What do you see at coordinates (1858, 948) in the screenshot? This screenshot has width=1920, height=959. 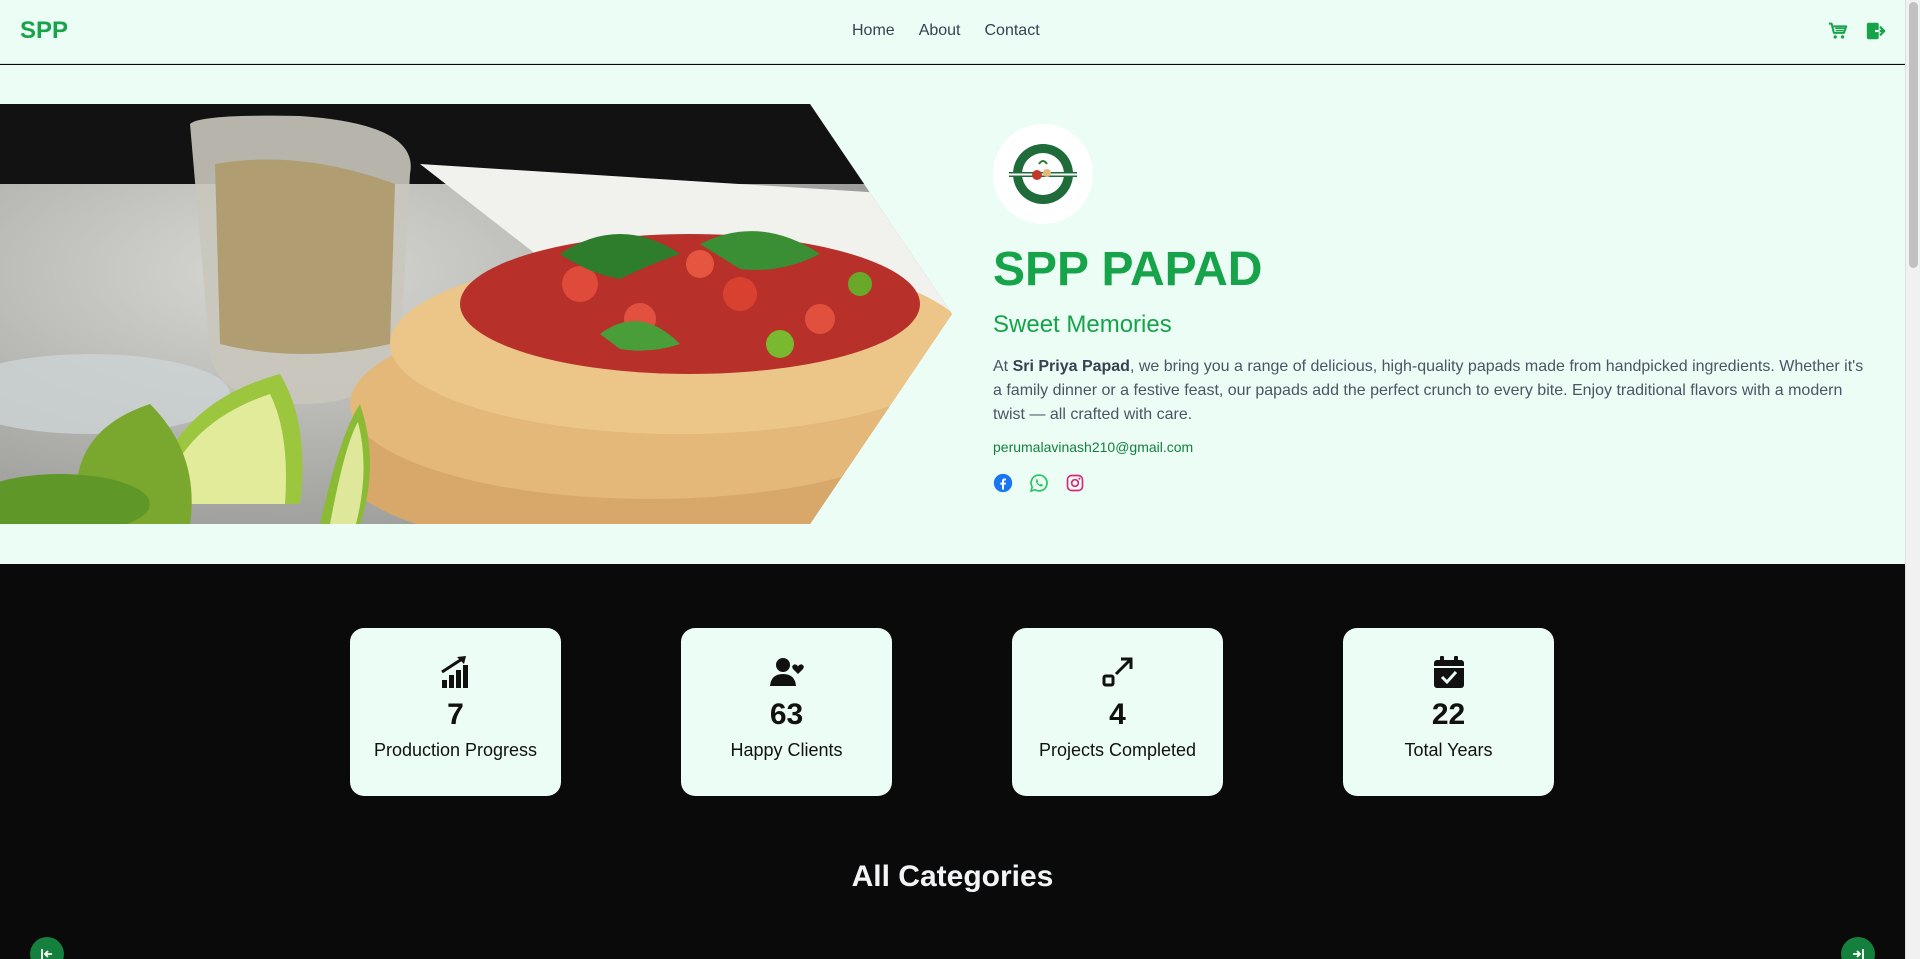 I see `carousel-next-button` at bounding box center [1858, 948].